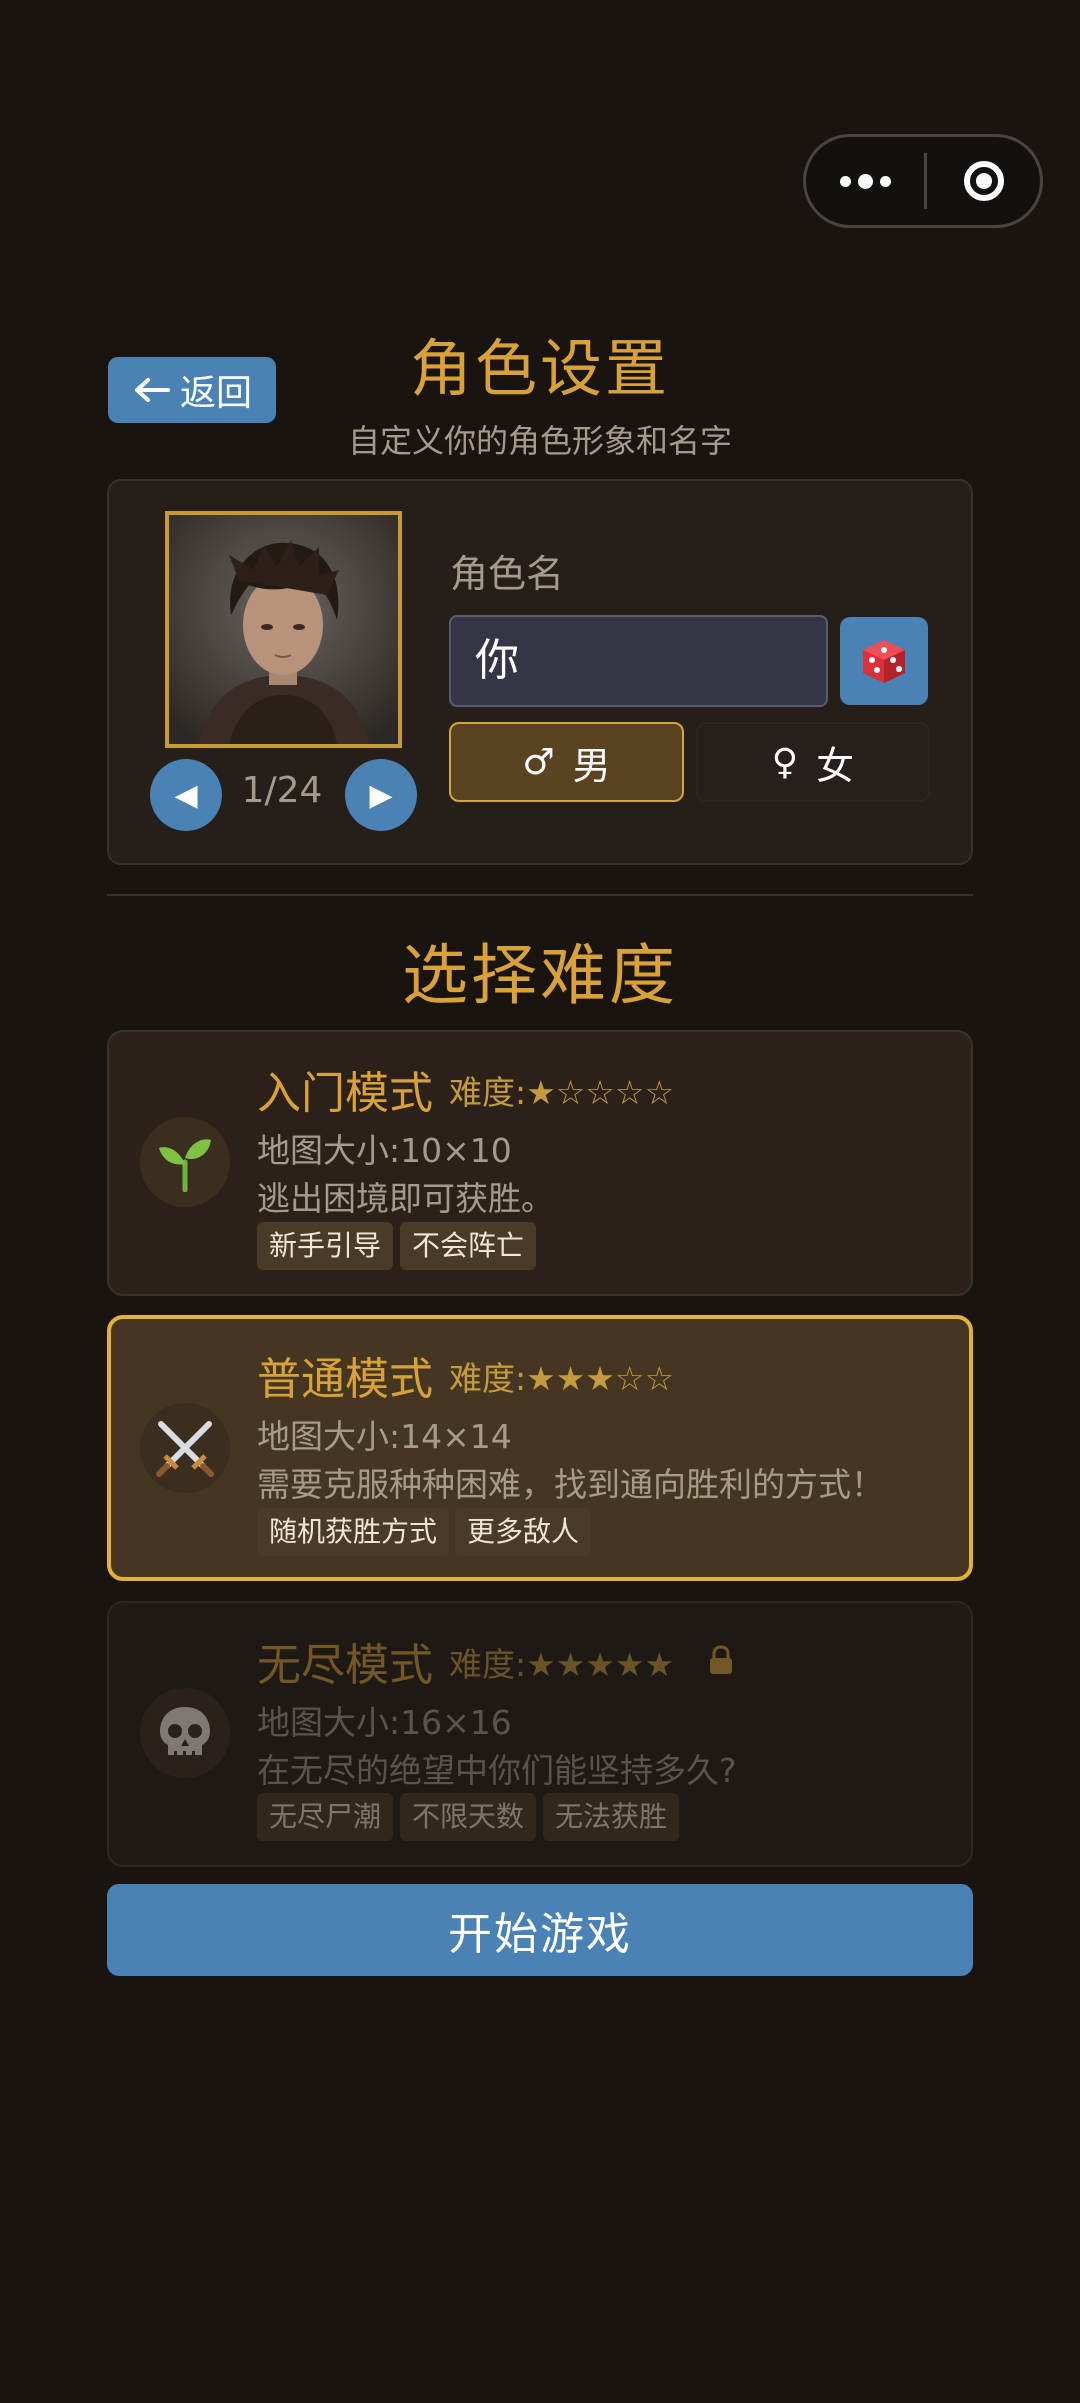 The height and width of the screenshot is (2403, 1080). Describe the element at coordinates (540, 1930) in the screenshot. I see `start-game-button: 开始游戏` at that location.